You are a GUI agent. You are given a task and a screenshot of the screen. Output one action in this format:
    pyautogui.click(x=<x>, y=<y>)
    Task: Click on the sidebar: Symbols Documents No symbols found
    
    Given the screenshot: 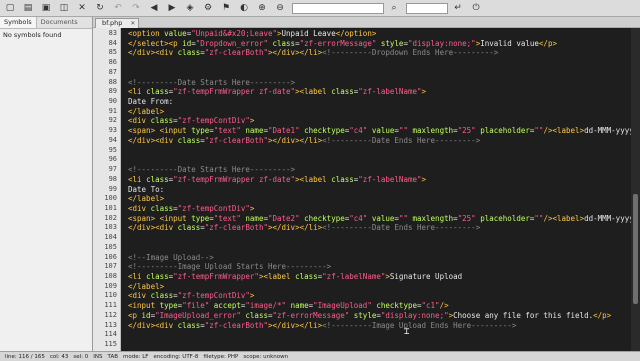 What is the action you would take?
    pyautogui.click(x=46, y=184)
    